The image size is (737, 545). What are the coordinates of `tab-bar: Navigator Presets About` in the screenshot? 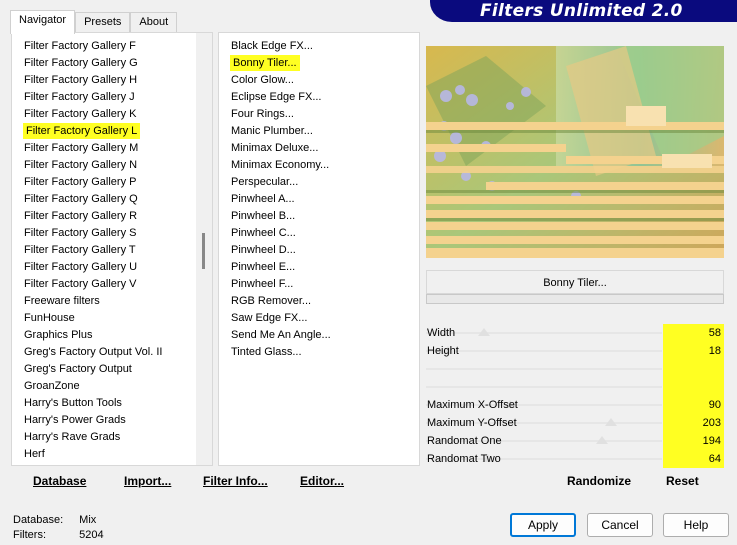 It's located at (94, 22).